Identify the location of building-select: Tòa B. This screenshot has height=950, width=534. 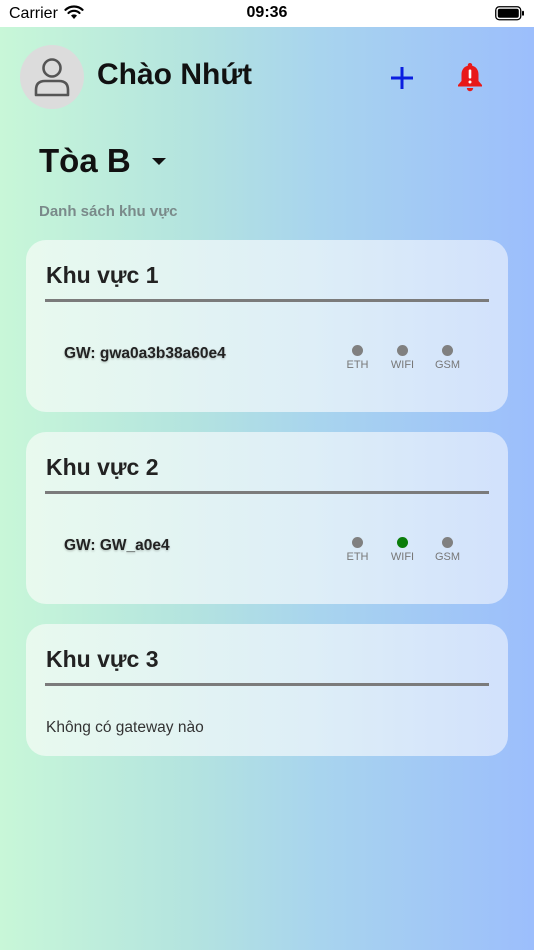
(103, 161).